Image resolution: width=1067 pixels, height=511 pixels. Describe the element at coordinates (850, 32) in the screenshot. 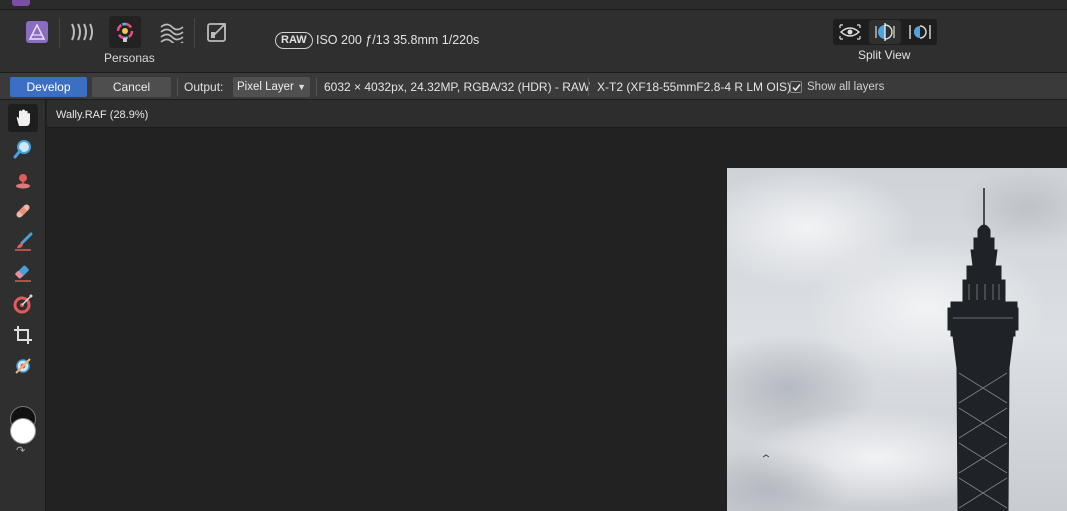

I see `eye-icon` at that location.